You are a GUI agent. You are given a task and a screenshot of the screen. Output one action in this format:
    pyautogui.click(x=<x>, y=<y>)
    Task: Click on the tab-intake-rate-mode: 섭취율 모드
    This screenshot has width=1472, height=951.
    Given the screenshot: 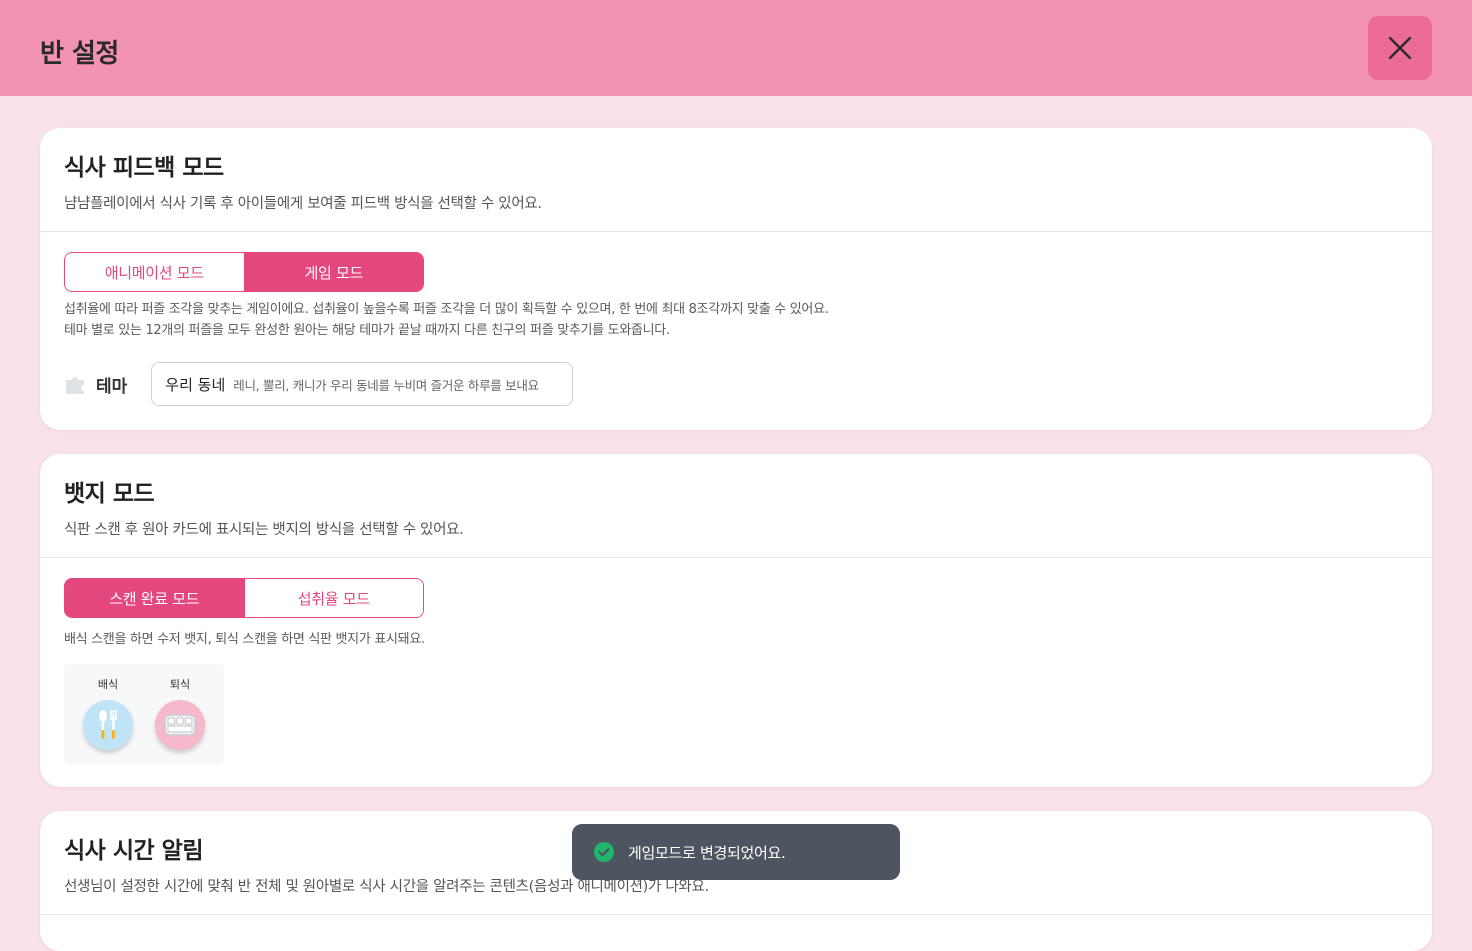 What is the action you would take?
    pyautogui.click(x=333, y=598)
    